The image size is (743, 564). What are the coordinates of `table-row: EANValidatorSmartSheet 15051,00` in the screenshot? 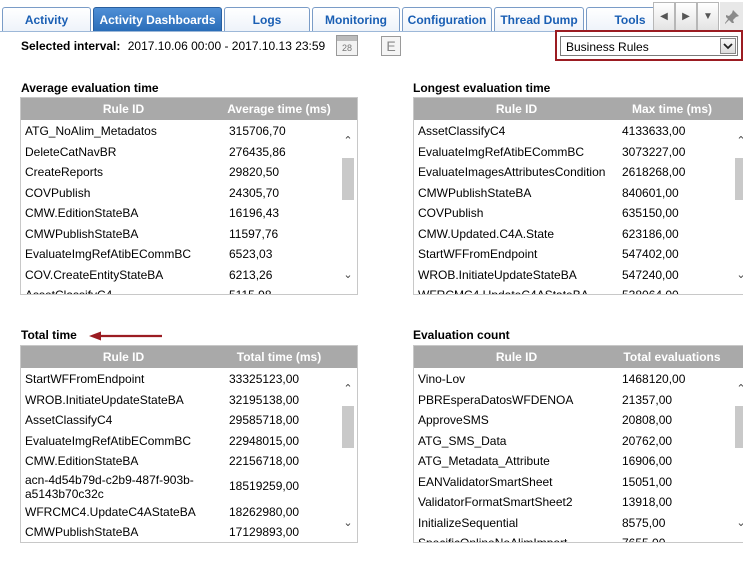 It's located at (573, 481).